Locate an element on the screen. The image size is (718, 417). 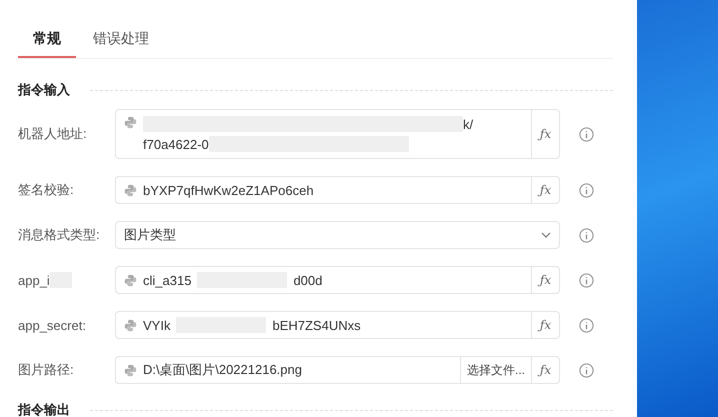
field-label: app_secret: is located at coordinates (52, 325).